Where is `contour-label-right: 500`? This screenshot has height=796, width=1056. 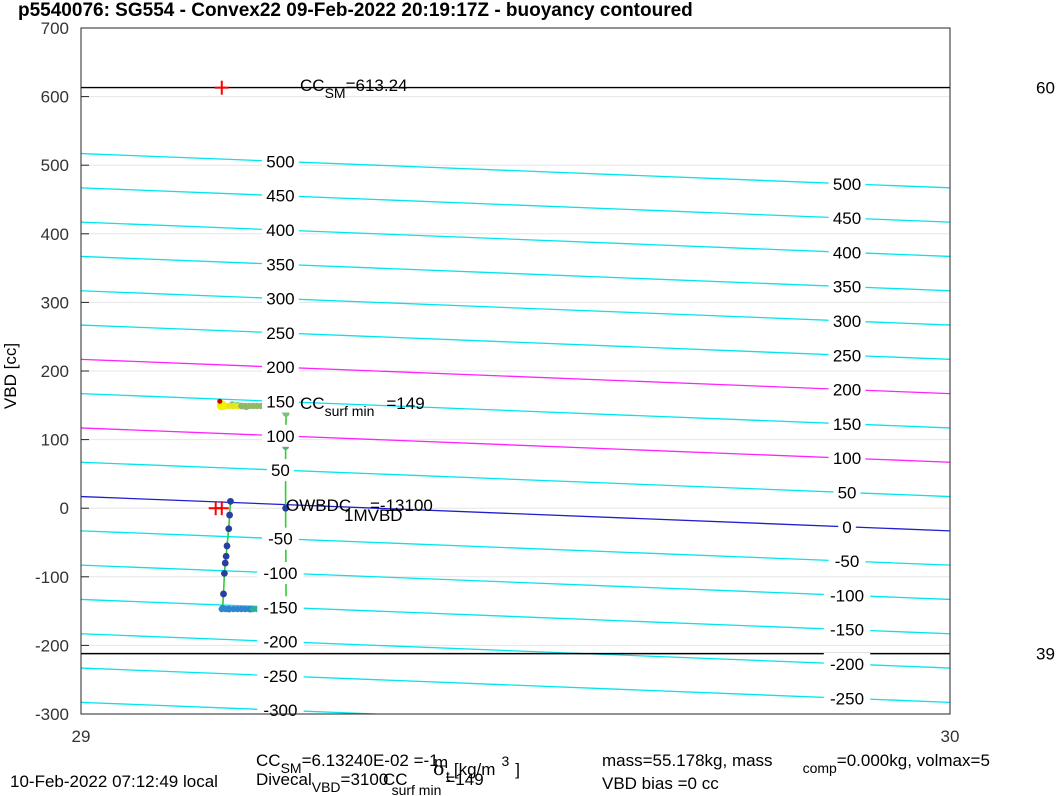
contour-label-right: 500 is located at coordinates (847, 184).